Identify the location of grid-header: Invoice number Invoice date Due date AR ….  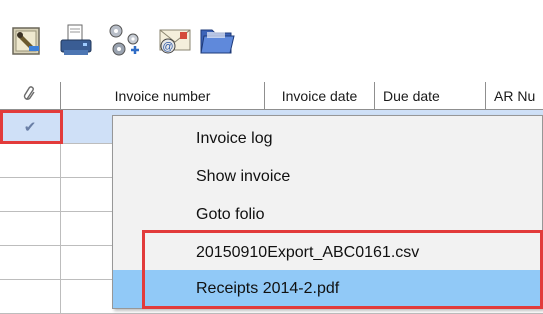
(271, 96).